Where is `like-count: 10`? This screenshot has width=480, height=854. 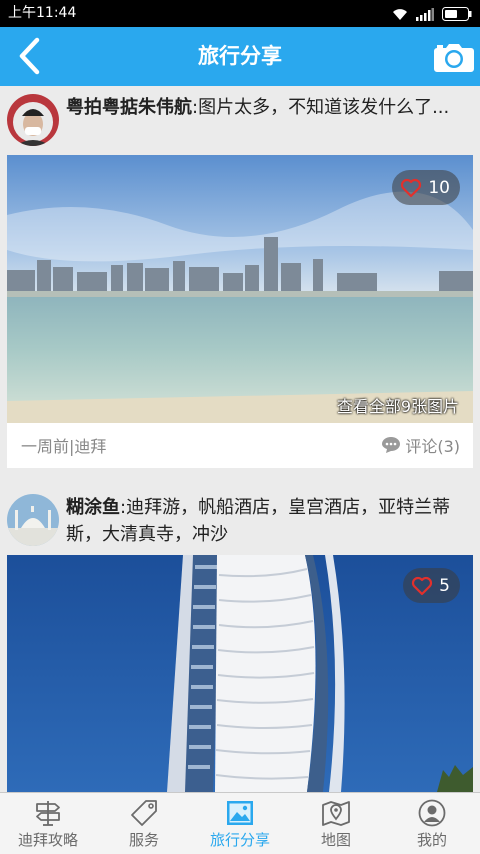 like-count: 10 is located at coordinates (439, 187).